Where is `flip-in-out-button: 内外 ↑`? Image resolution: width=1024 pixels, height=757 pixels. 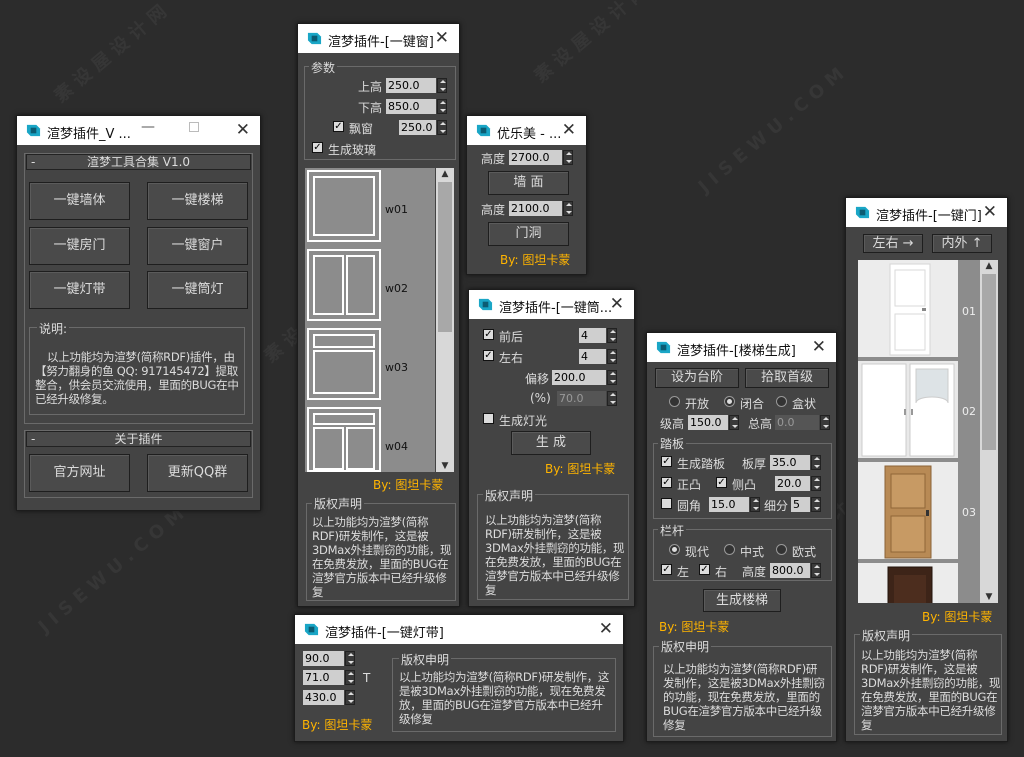 flip-in-out-button: 内外 ↑ is located at coordinates (962, 243).